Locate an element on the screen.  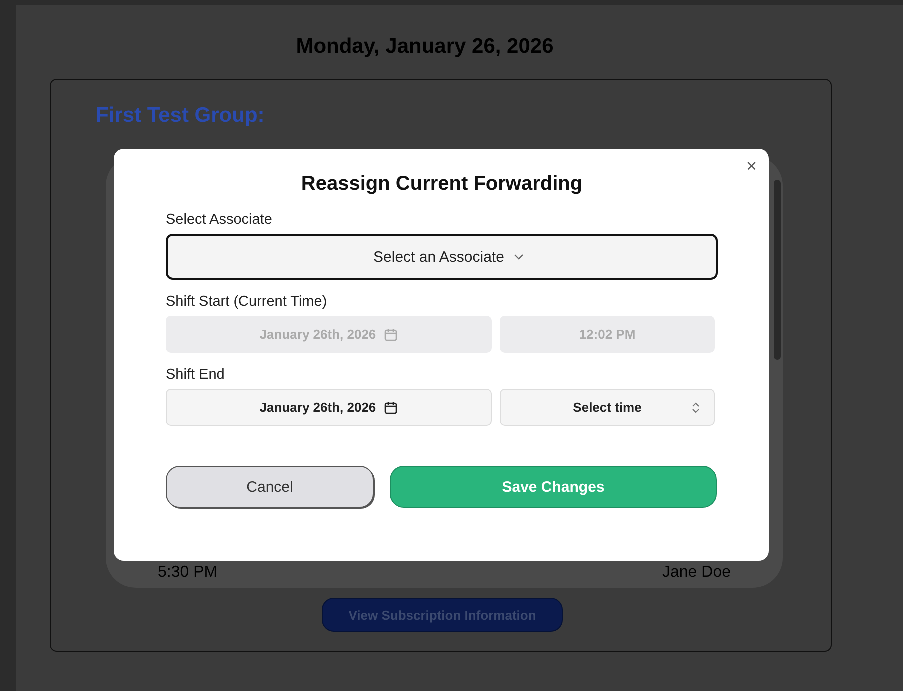
shift-time: 5:30 PM is located at coordinates (188, 573).